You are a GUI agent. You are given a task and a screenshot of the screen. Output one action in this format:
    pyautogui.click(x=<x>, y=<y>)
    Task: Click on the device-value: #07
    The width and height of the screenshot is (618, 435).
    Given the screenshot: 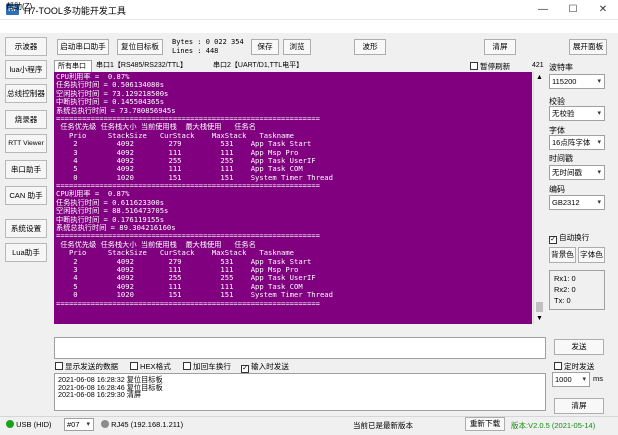 What is the action you would take?
    pyautogui.click(x=73, y=424)
    